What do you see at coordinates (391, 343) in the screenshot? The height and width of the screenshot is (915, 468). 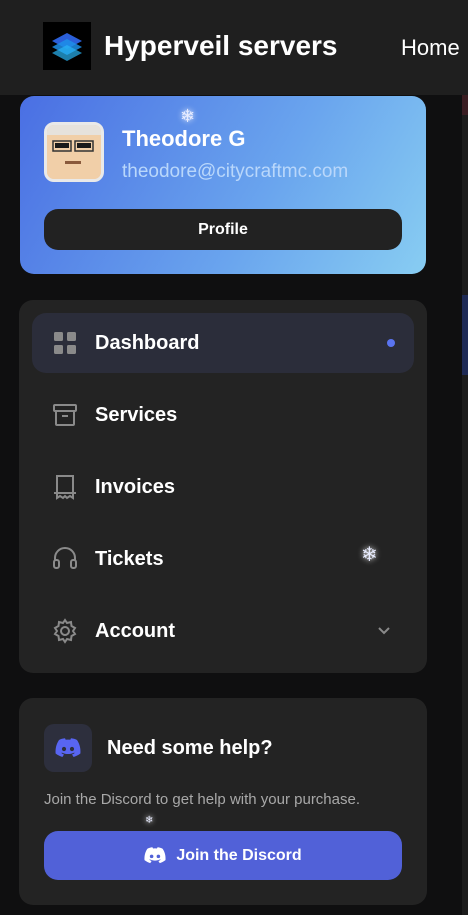 I see `active-indicator` at bounding box center [391, 343].